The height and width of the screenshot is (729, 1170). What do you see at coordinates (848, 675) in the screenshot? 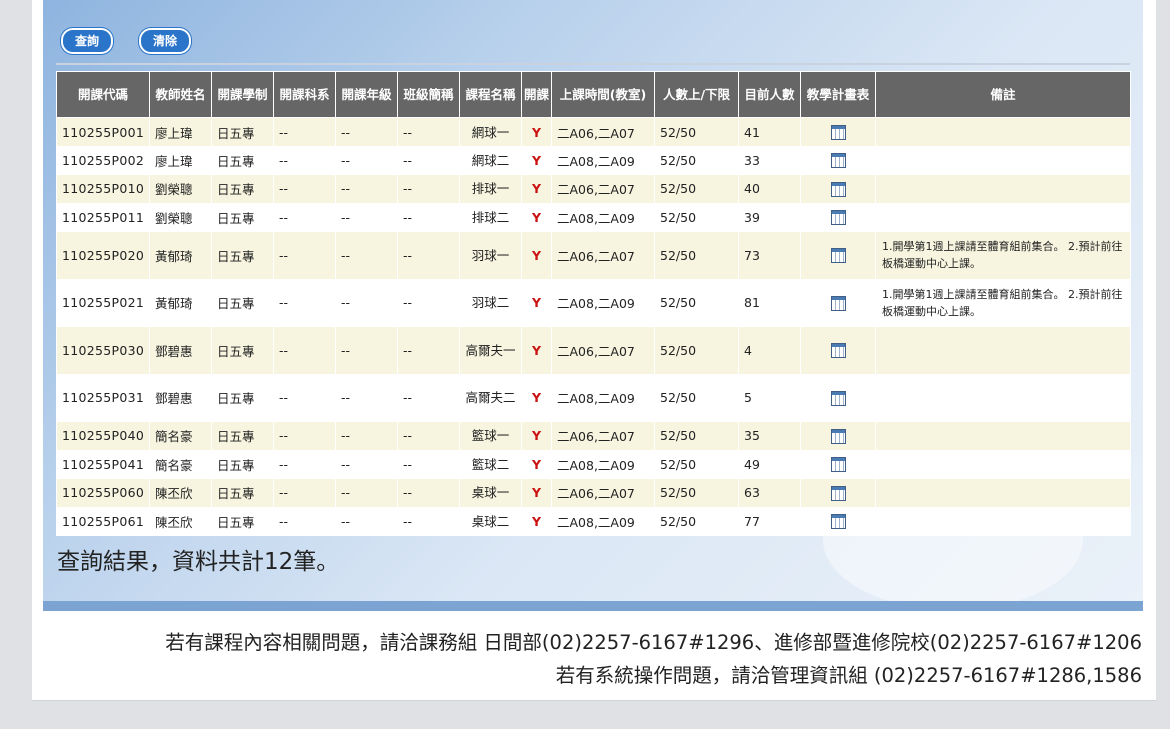
I see `contact-system-info: 若有系統操作問題，請洽管理資訊組 (02)2257-6167#1286,1586` at bounding box center [848, 675].